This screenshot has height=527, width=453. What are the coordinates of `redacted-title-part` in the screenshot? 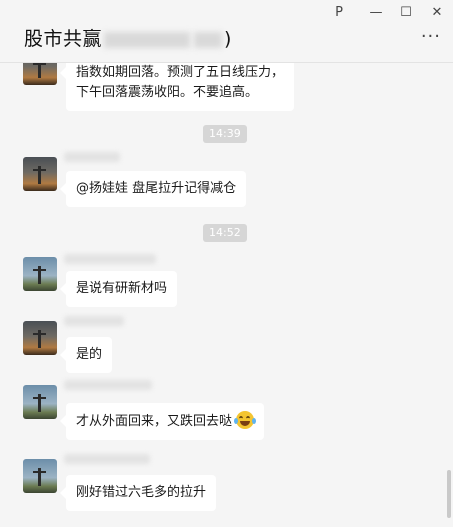 It's located at (147, 39).